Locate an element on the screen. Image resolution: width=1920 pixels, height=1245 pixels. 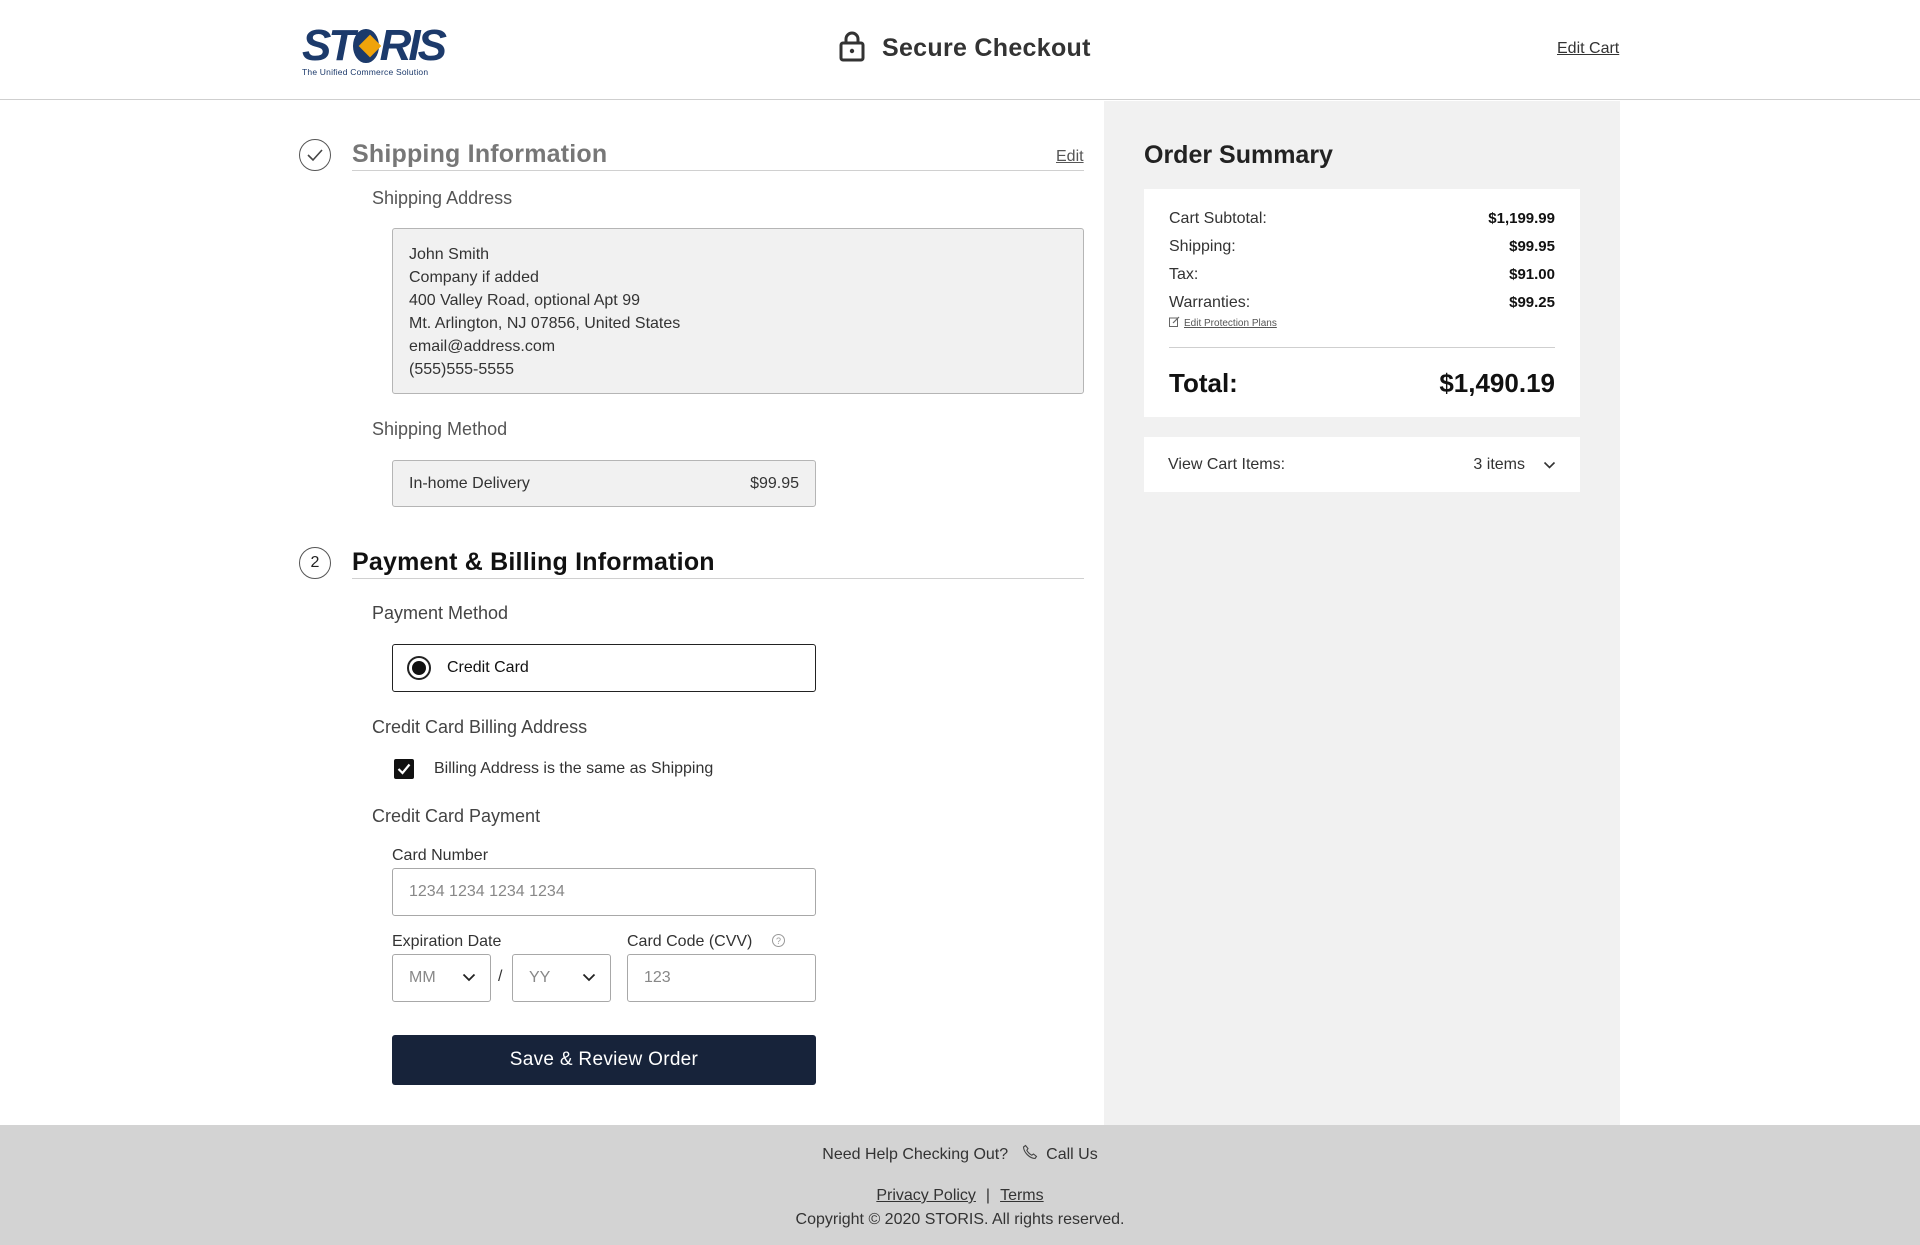
cvv-label: Card Code (CVV) is located at coordinates (690, 941).